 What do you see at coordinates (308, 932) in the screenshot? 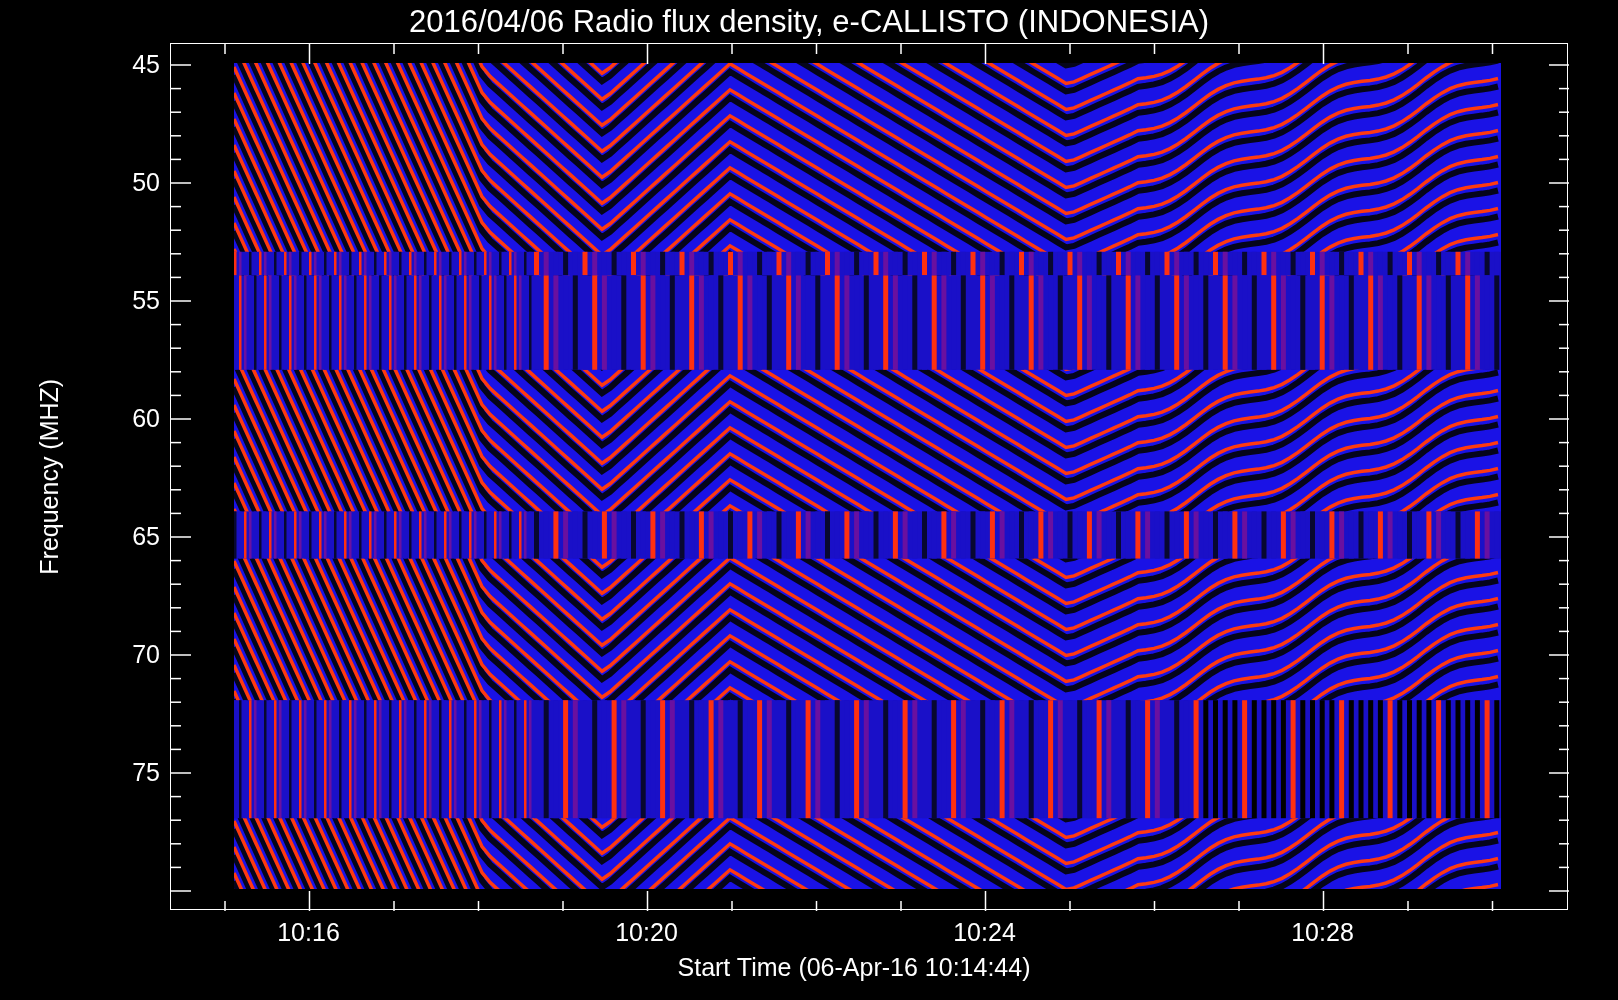
I see `x-tick-label: 10:16` at bounding box center [308, 932].